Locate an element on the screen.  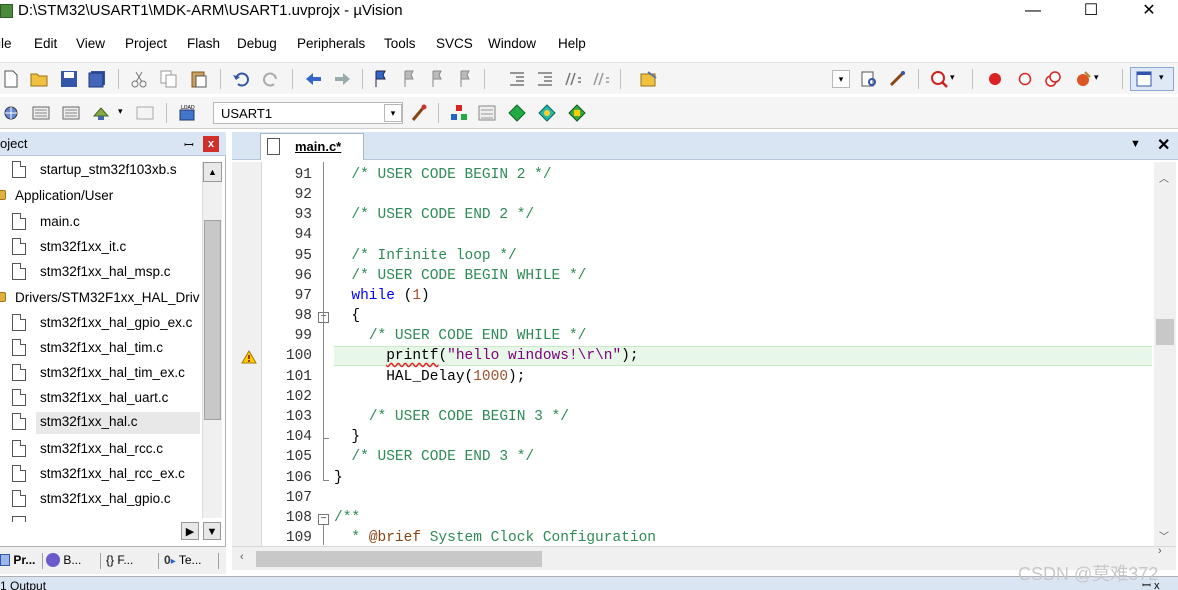
tab-list-dropdown: ▼ is located at coordinates (1135, 144).